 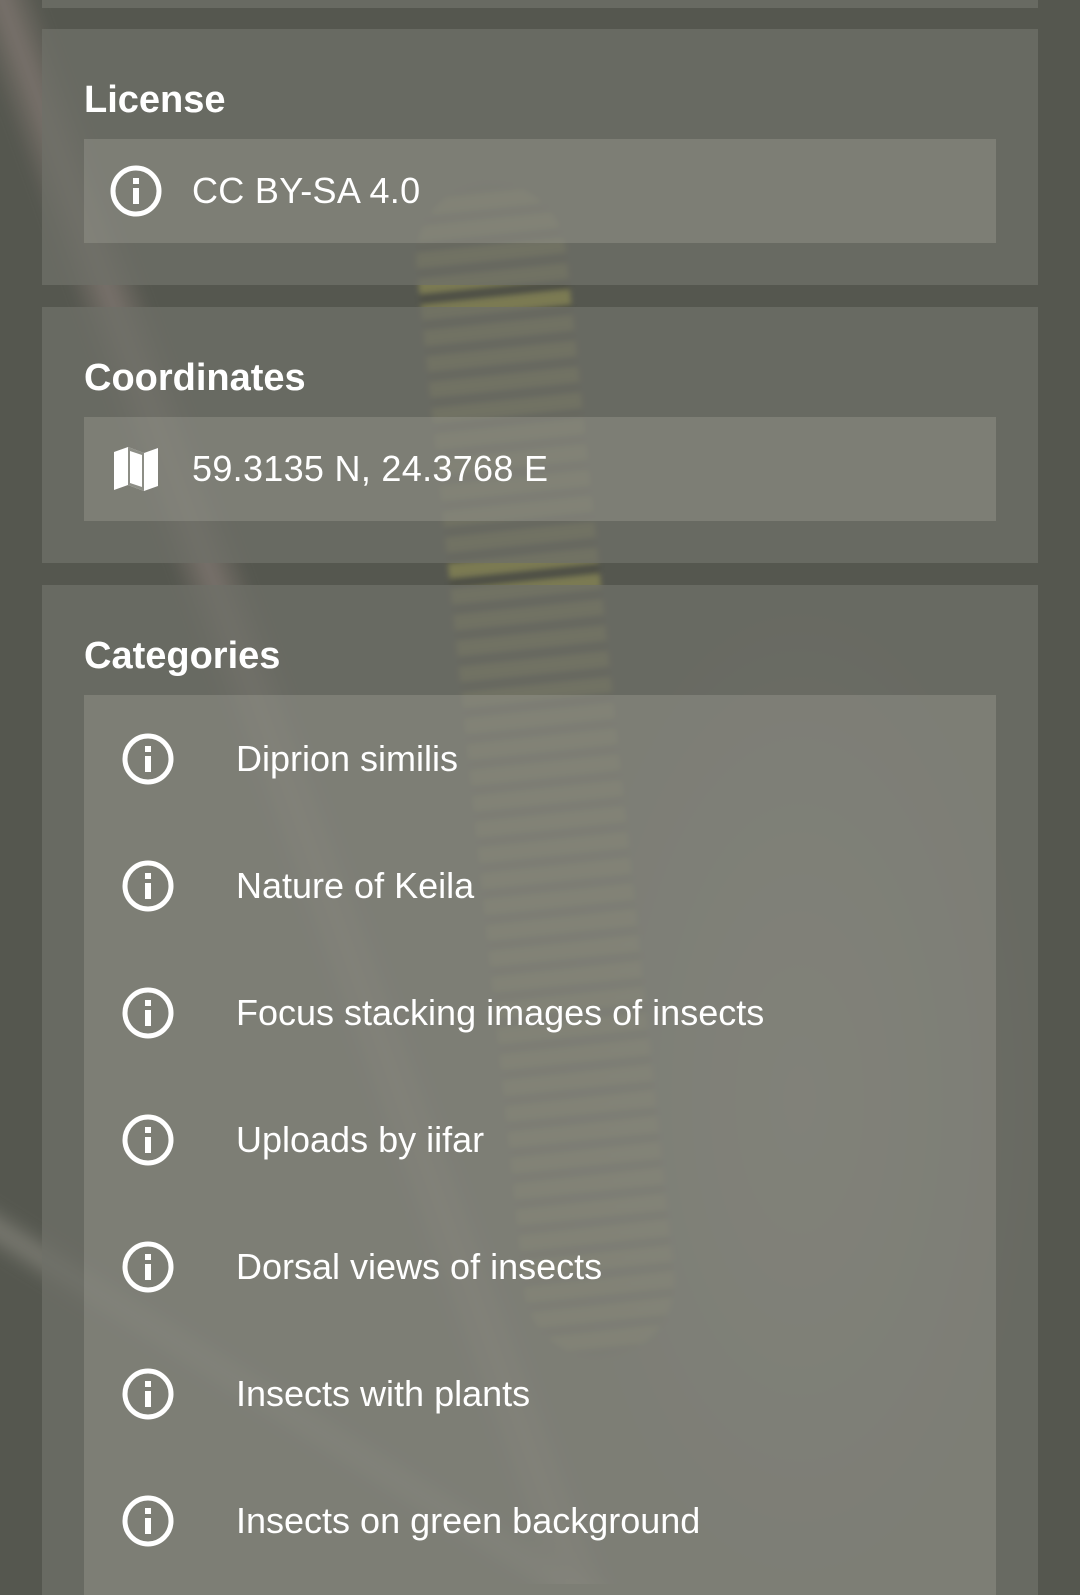 I want to click on category-item: Insects on green background, so click(x=540, y=1520).